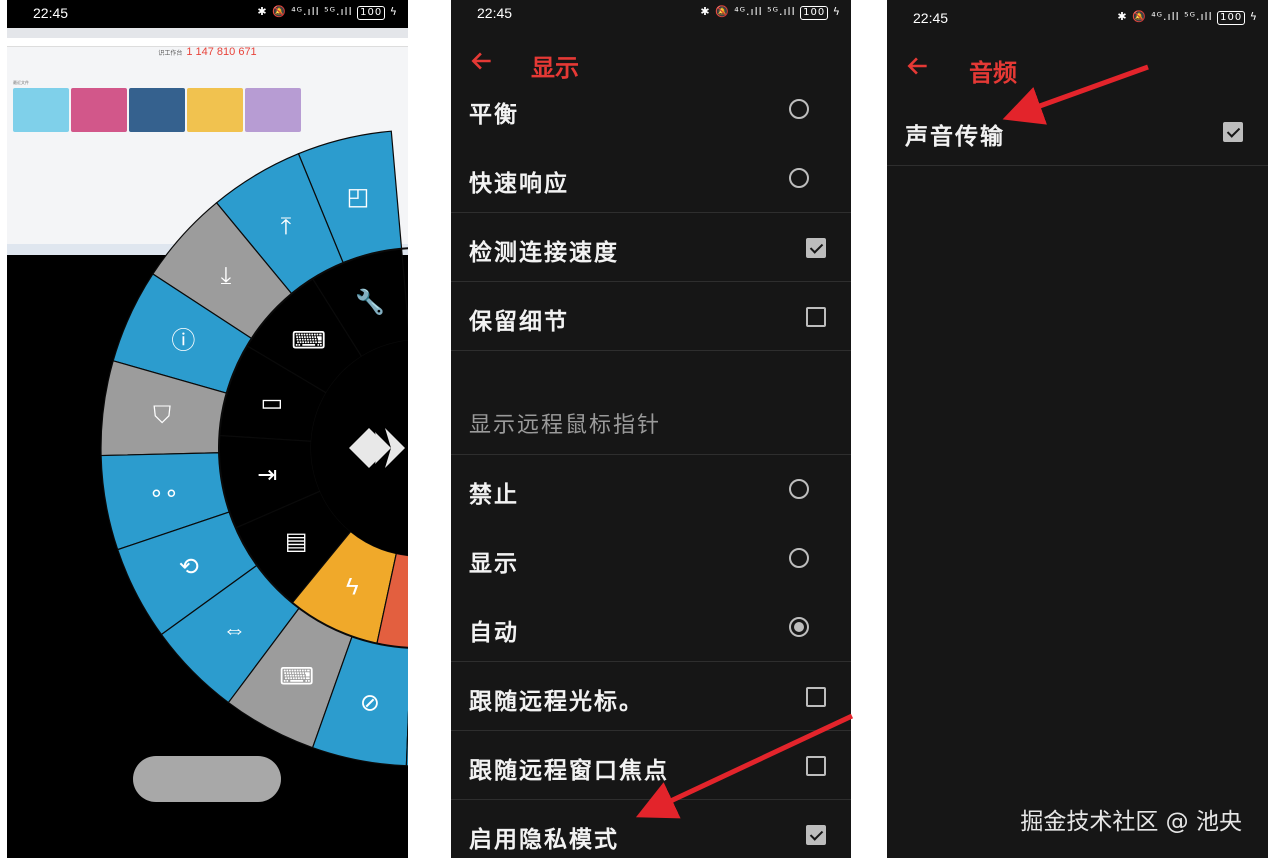 The image size is (1268, 858). What do you see at coordinates (651, 489) in the screenshot?
I see `settings-row: 禁止` at bounding box center [651, 489].